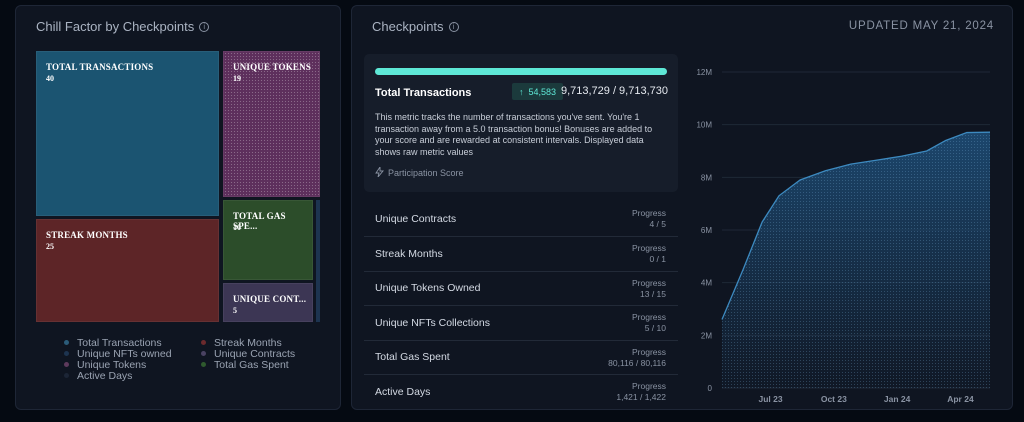 The width and height of the screenshot is (1024, 422). I want to click on treemap-tile-total-transactions: TOTAL TRANSACTIONS 40, so click(127, 133).